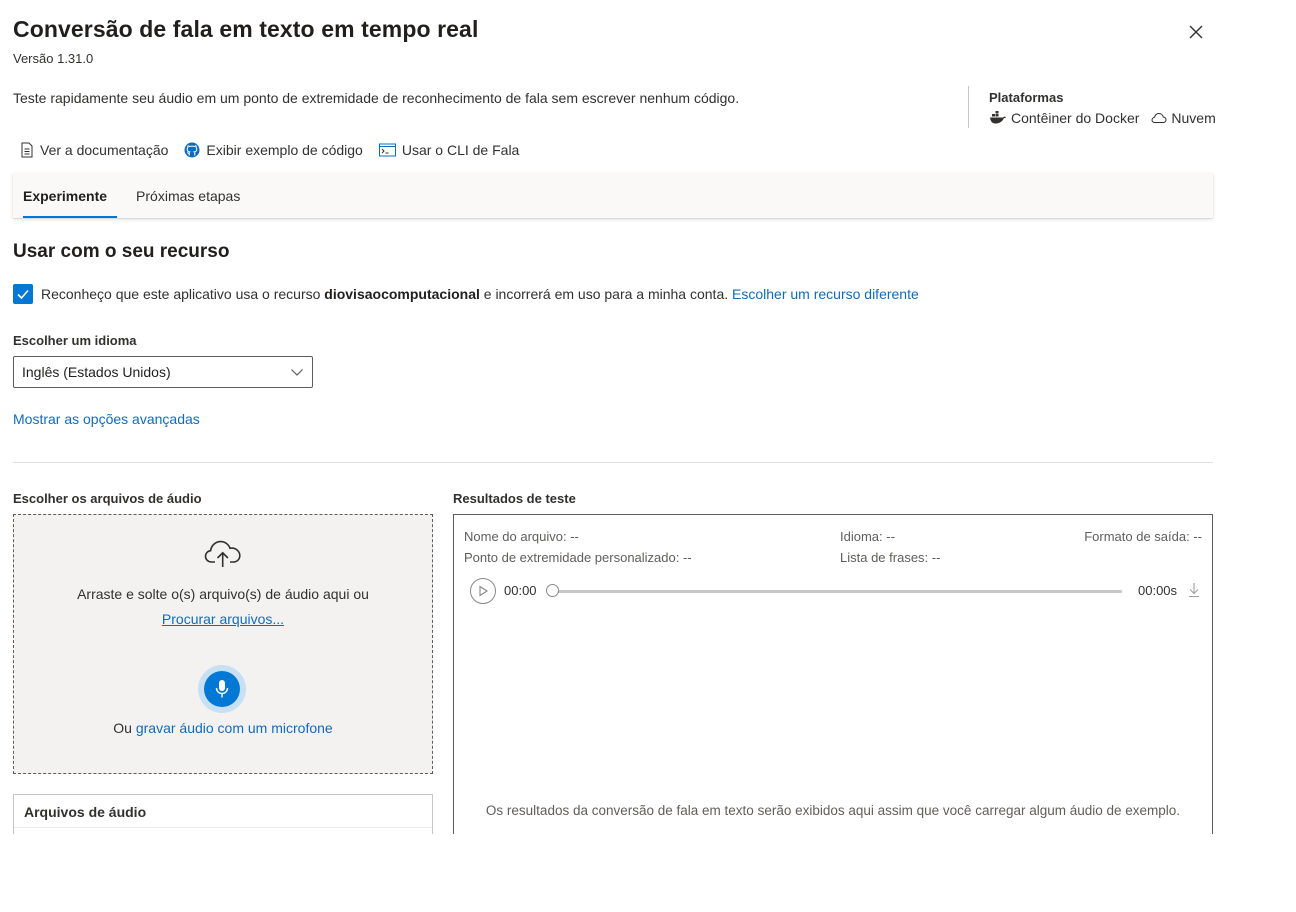 Image resolution: width=1296 pixels, height=912 pixels. I want to click on code-sample-link: Exibir exemplo de código, so click(273, 150).